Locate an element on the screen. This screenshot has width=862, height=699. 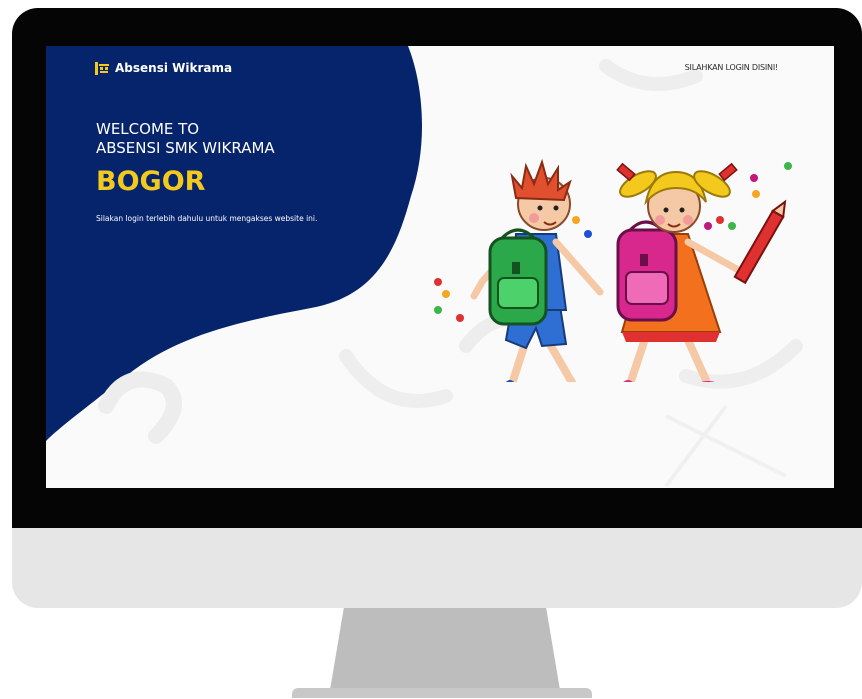
confetti-dots is located at coordinates (613, 242).